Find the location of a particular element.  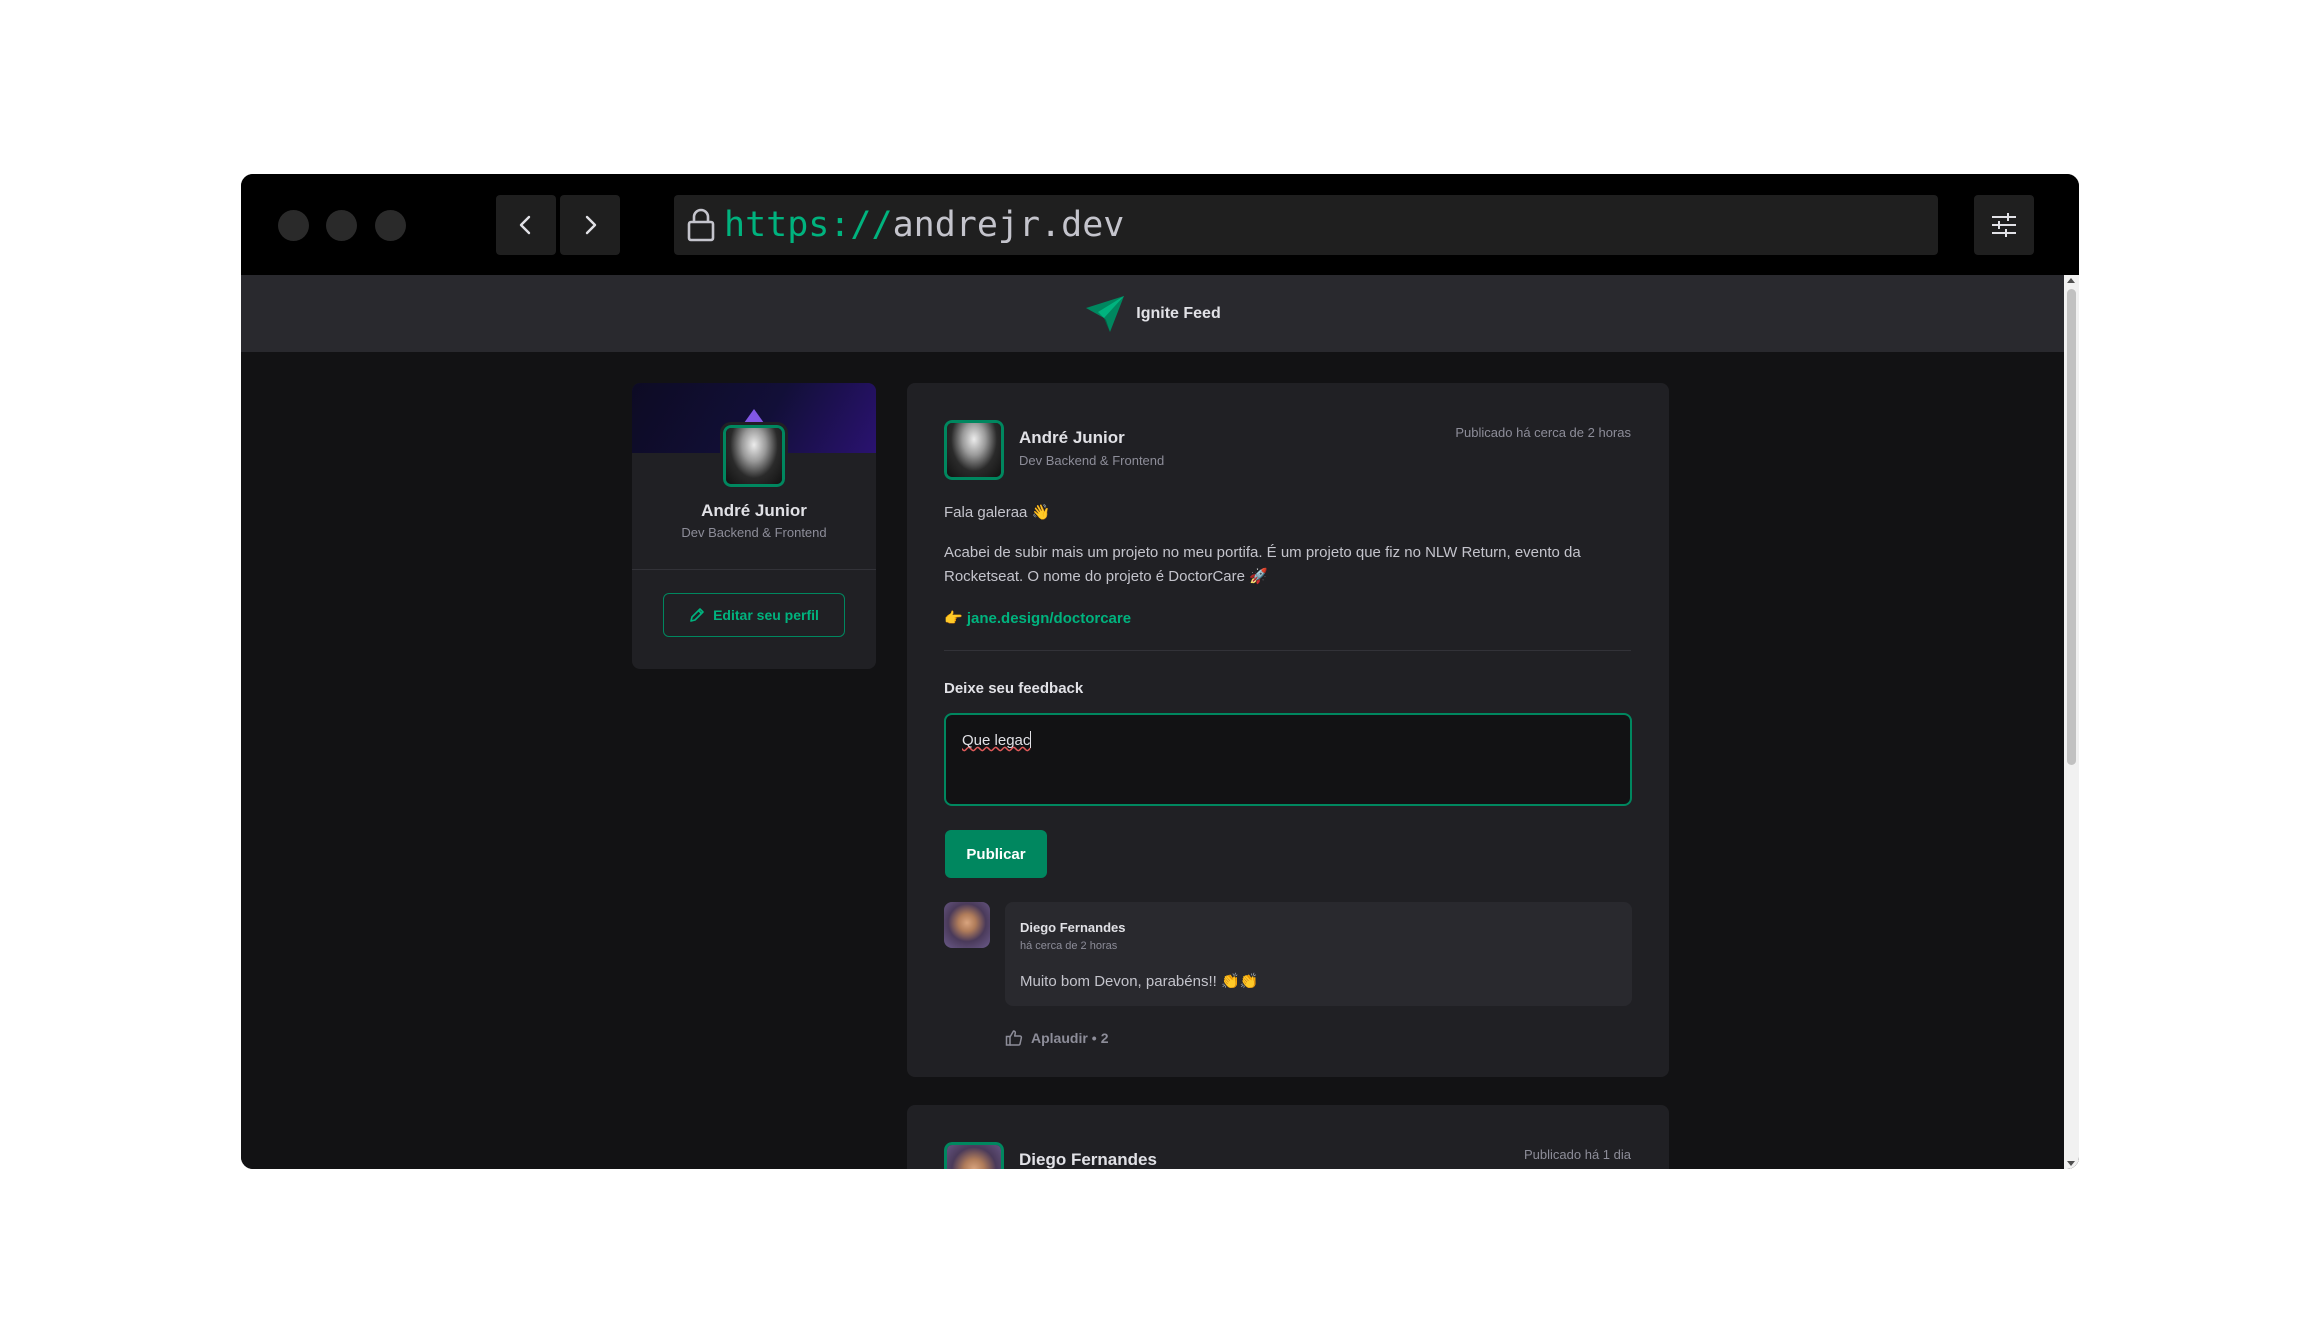

chevron-left-icon is located at coordinates (525, 225).